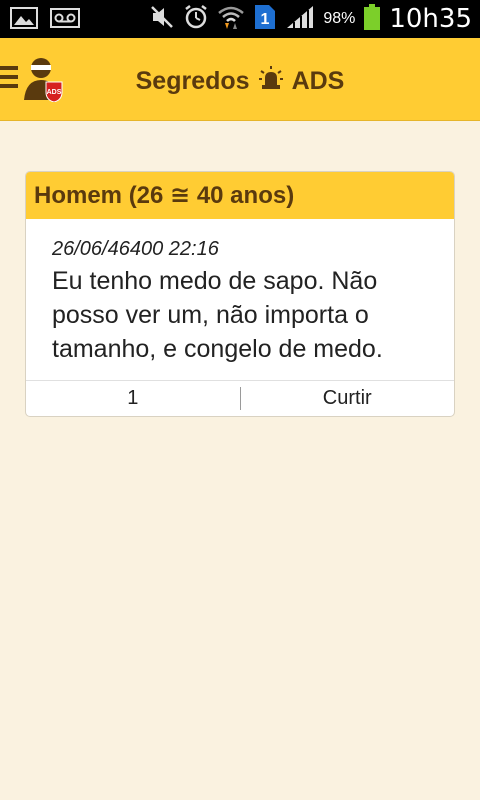  I want to click on battery-percent: 98%, so click(339, 18).